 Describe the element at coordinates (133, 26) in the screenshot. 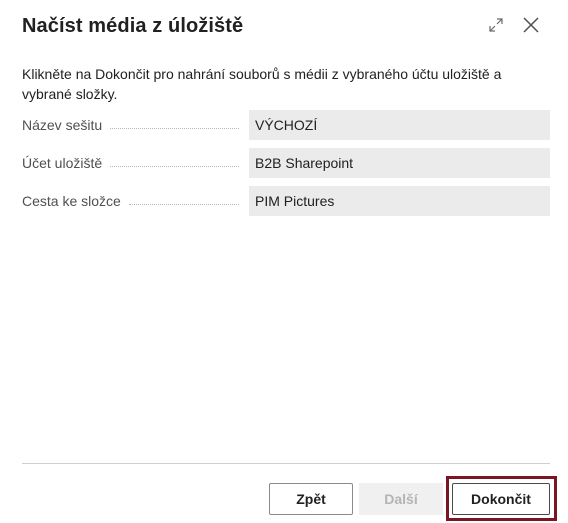

I see `dialog-title: Načíst média z úložiště` at that location.